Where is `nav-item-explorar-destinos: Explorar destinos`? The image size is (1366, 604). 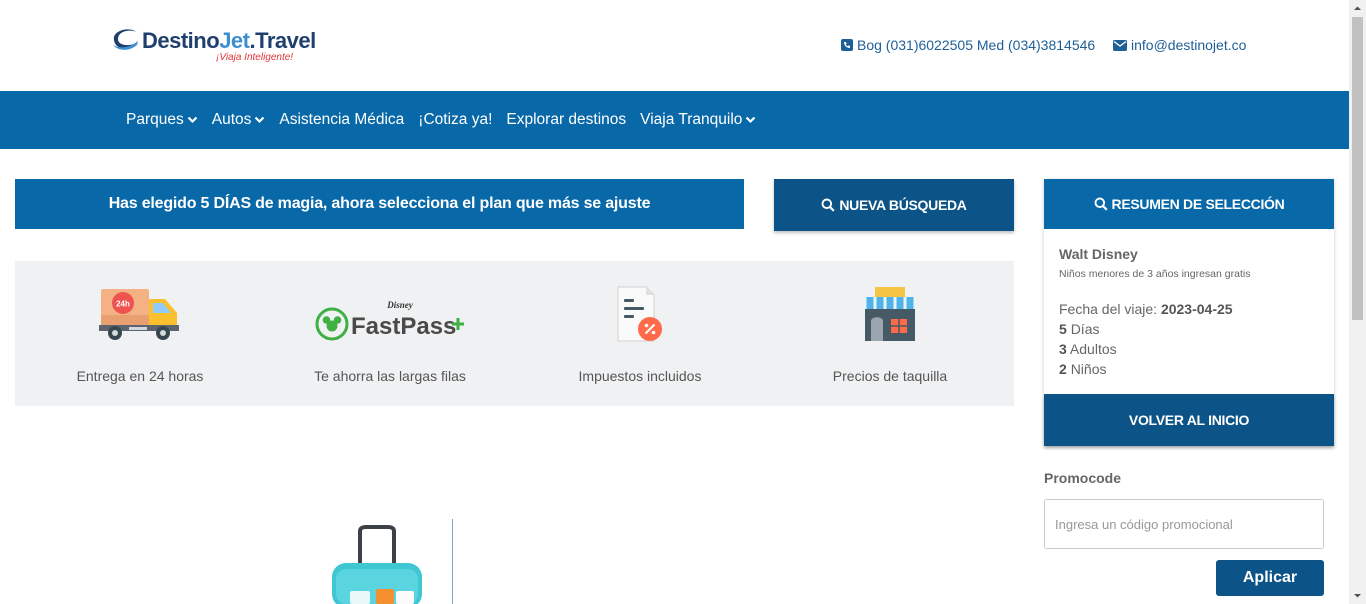 nav-item-explorar-destinos: Explorar destinos is located at coordinates (566, 120).